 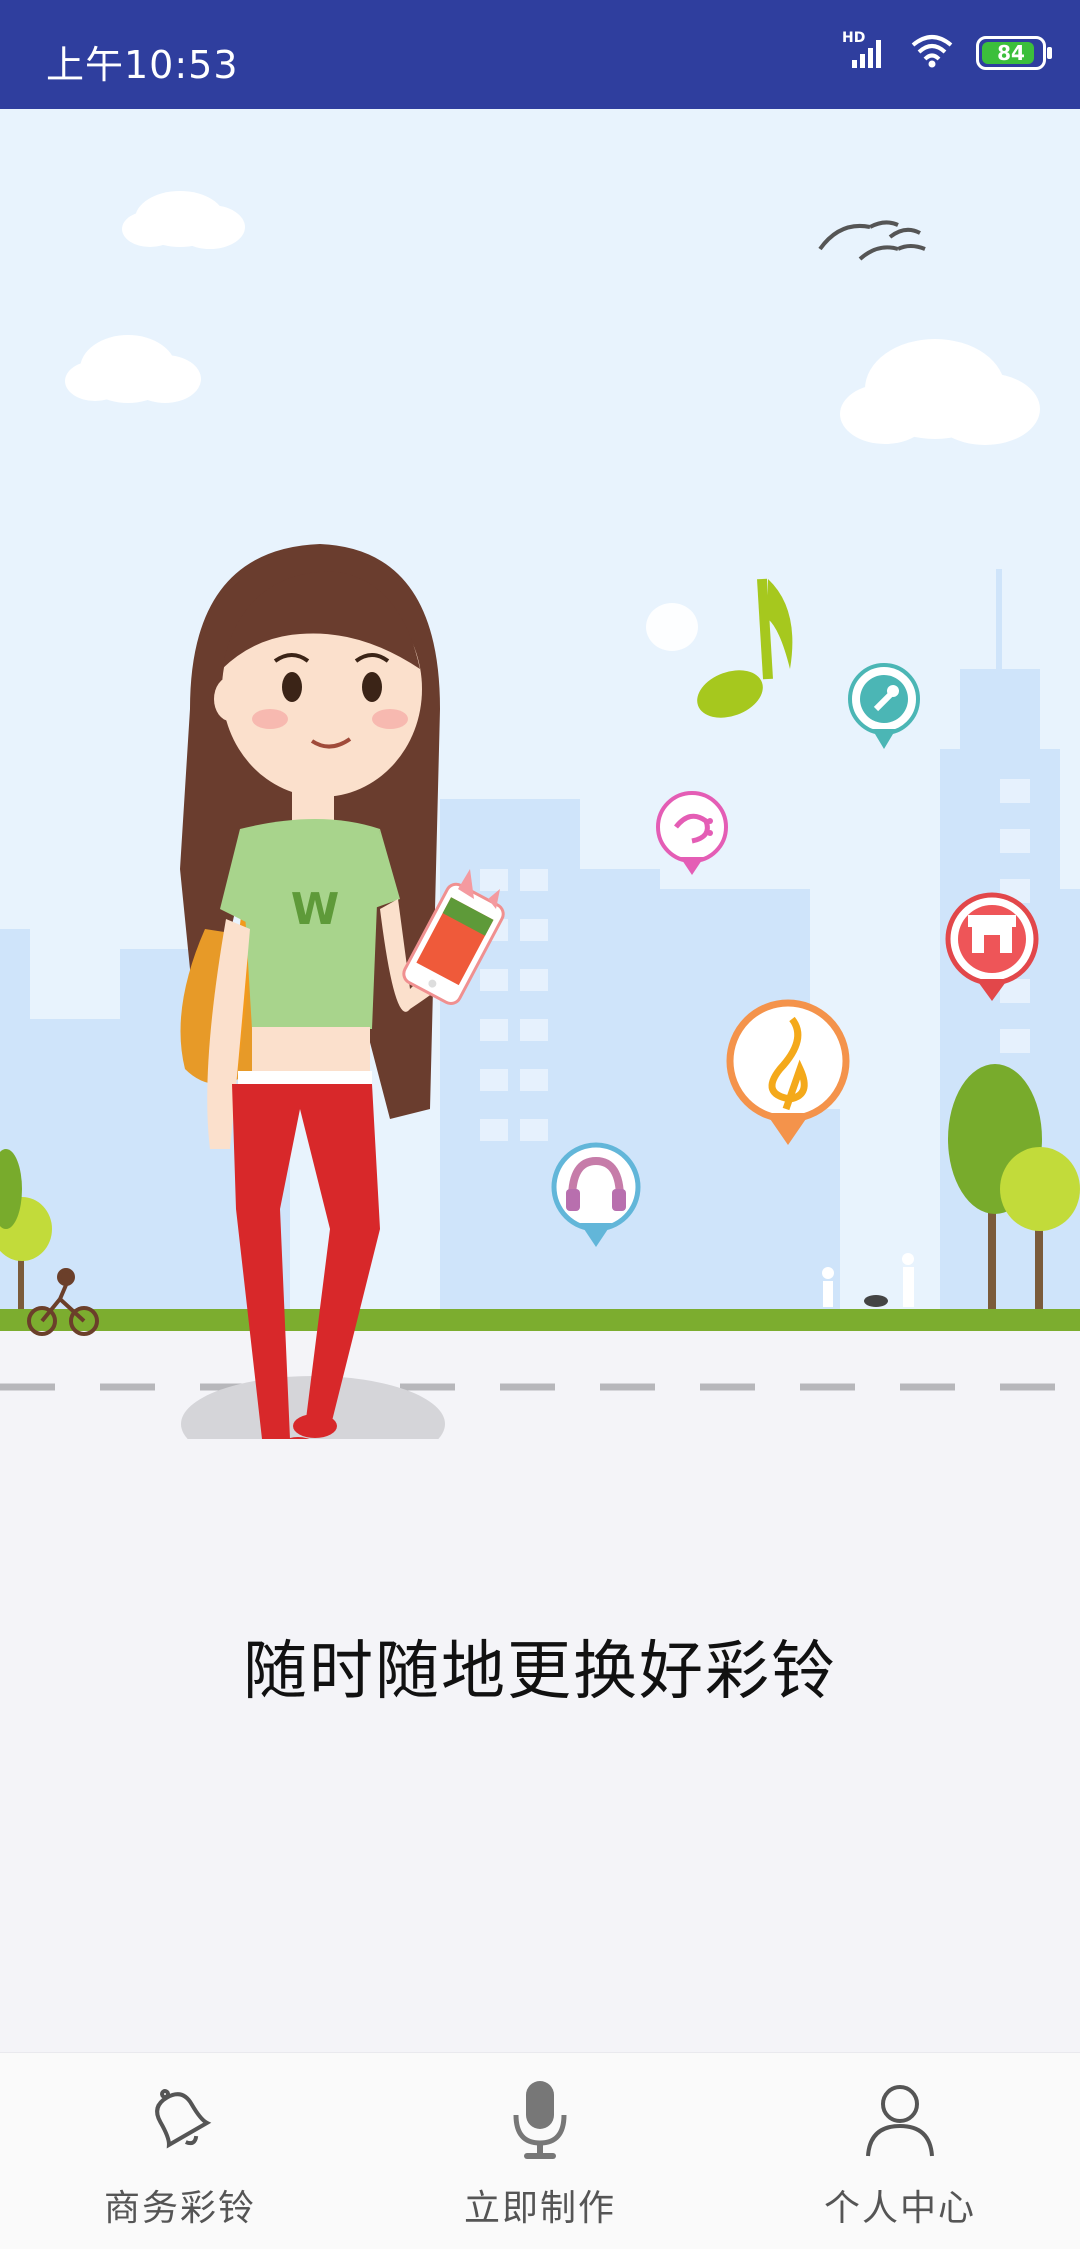 What do you see at coordinates (1011, 53) in the screenshot?
I see `battery-level: 84` at bounding box center [1011, 53].